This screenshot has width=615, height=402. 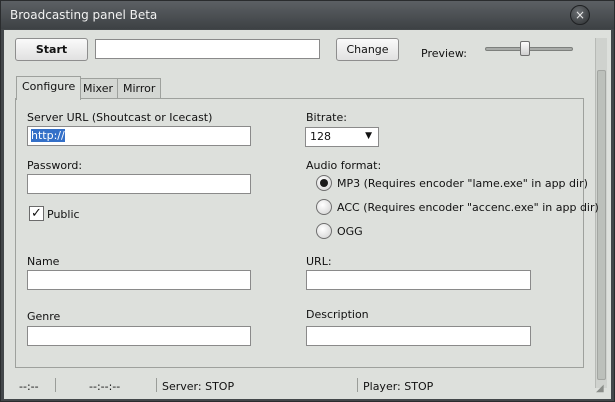 What do you see at coordinates (44, 316) in the screenshot?
I see `genre-label: Genre` at bounding box center [44, 316].